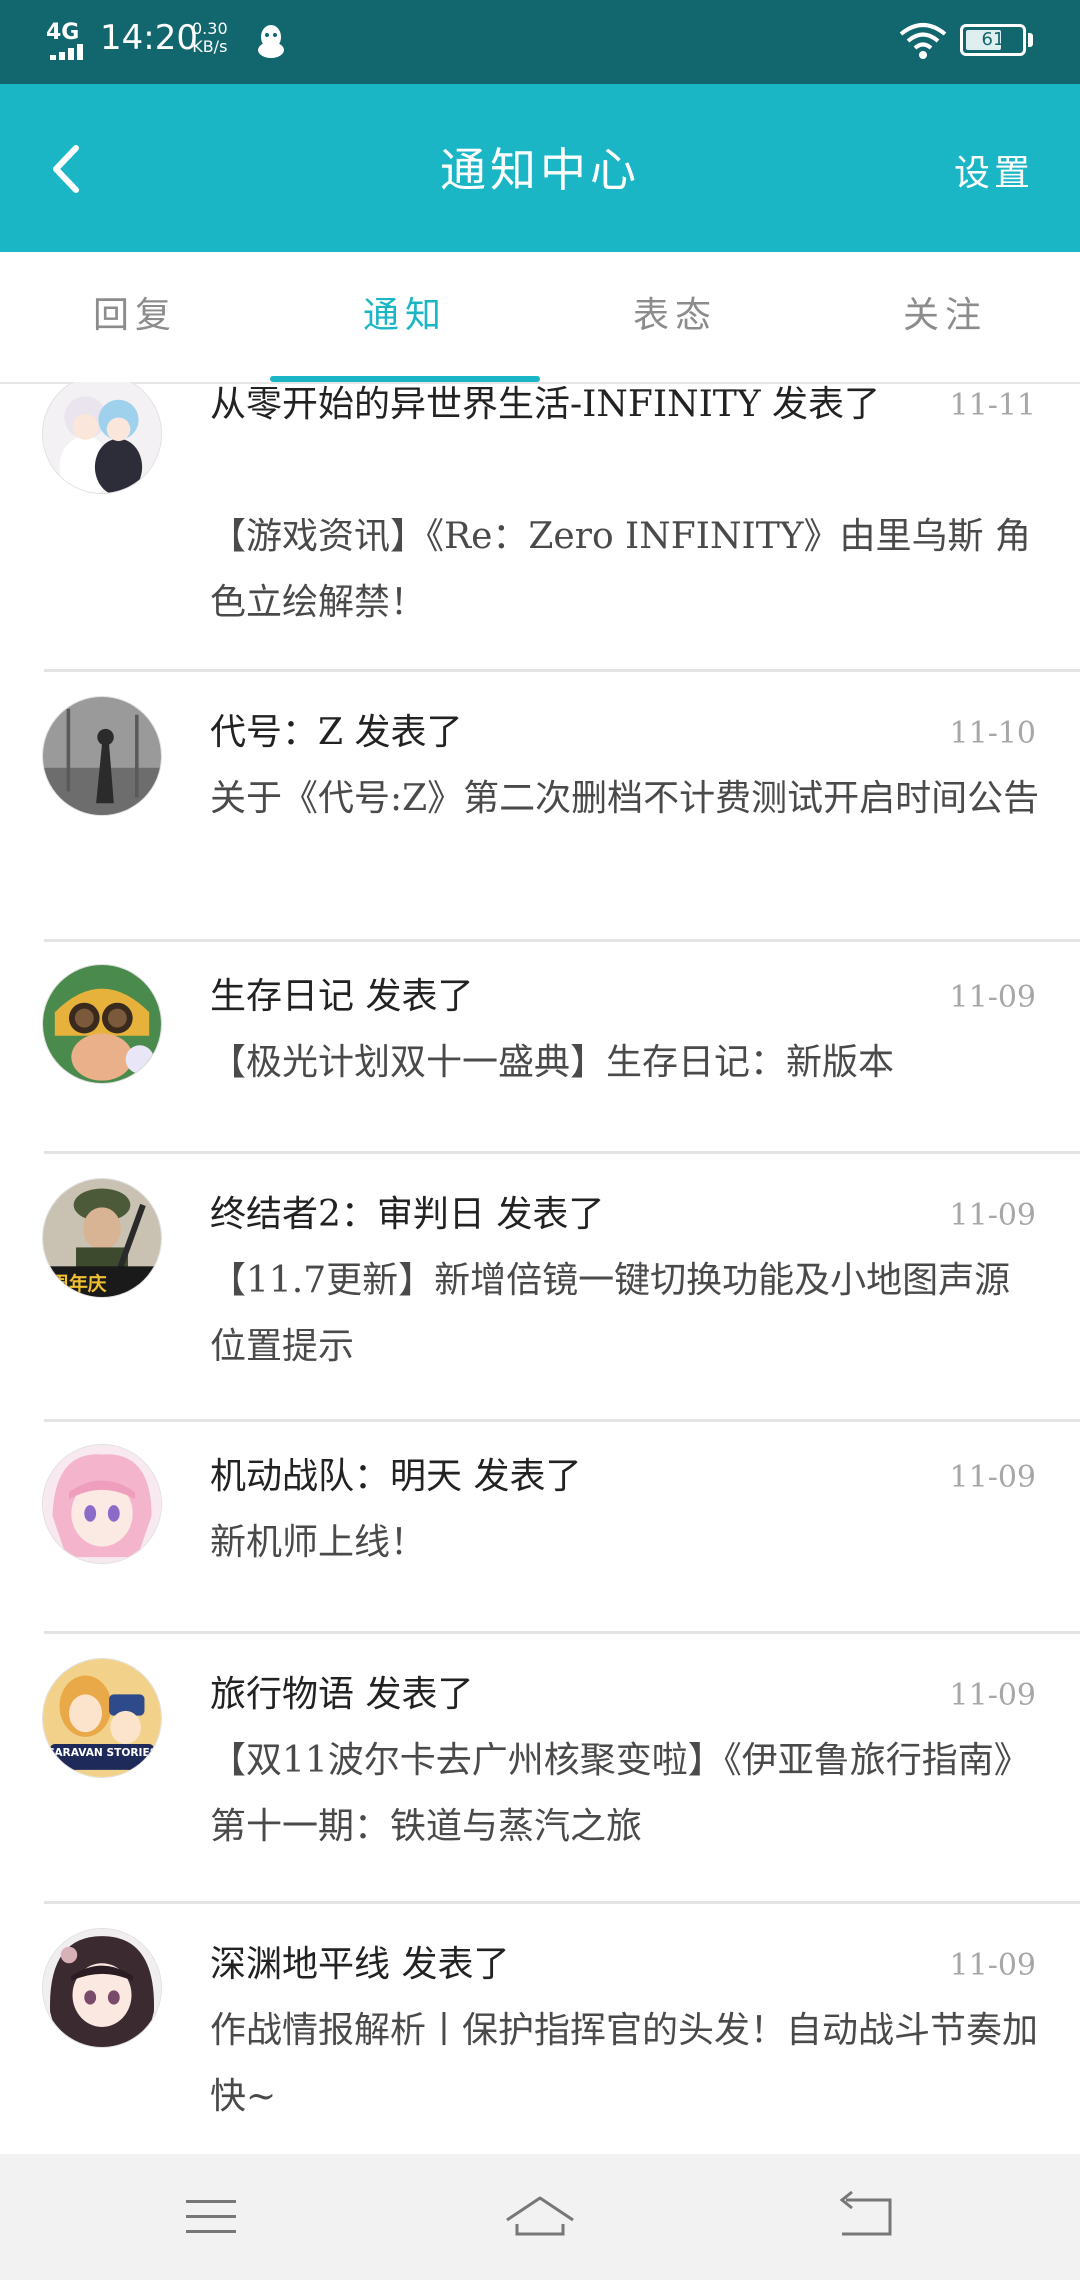 This screenshot has width=1080, height=2280. What do you see at coordinates (102, 1238) in the screenshot?
I see `soldier-avatar: 周年庆` at bounding box center [102, 1238].